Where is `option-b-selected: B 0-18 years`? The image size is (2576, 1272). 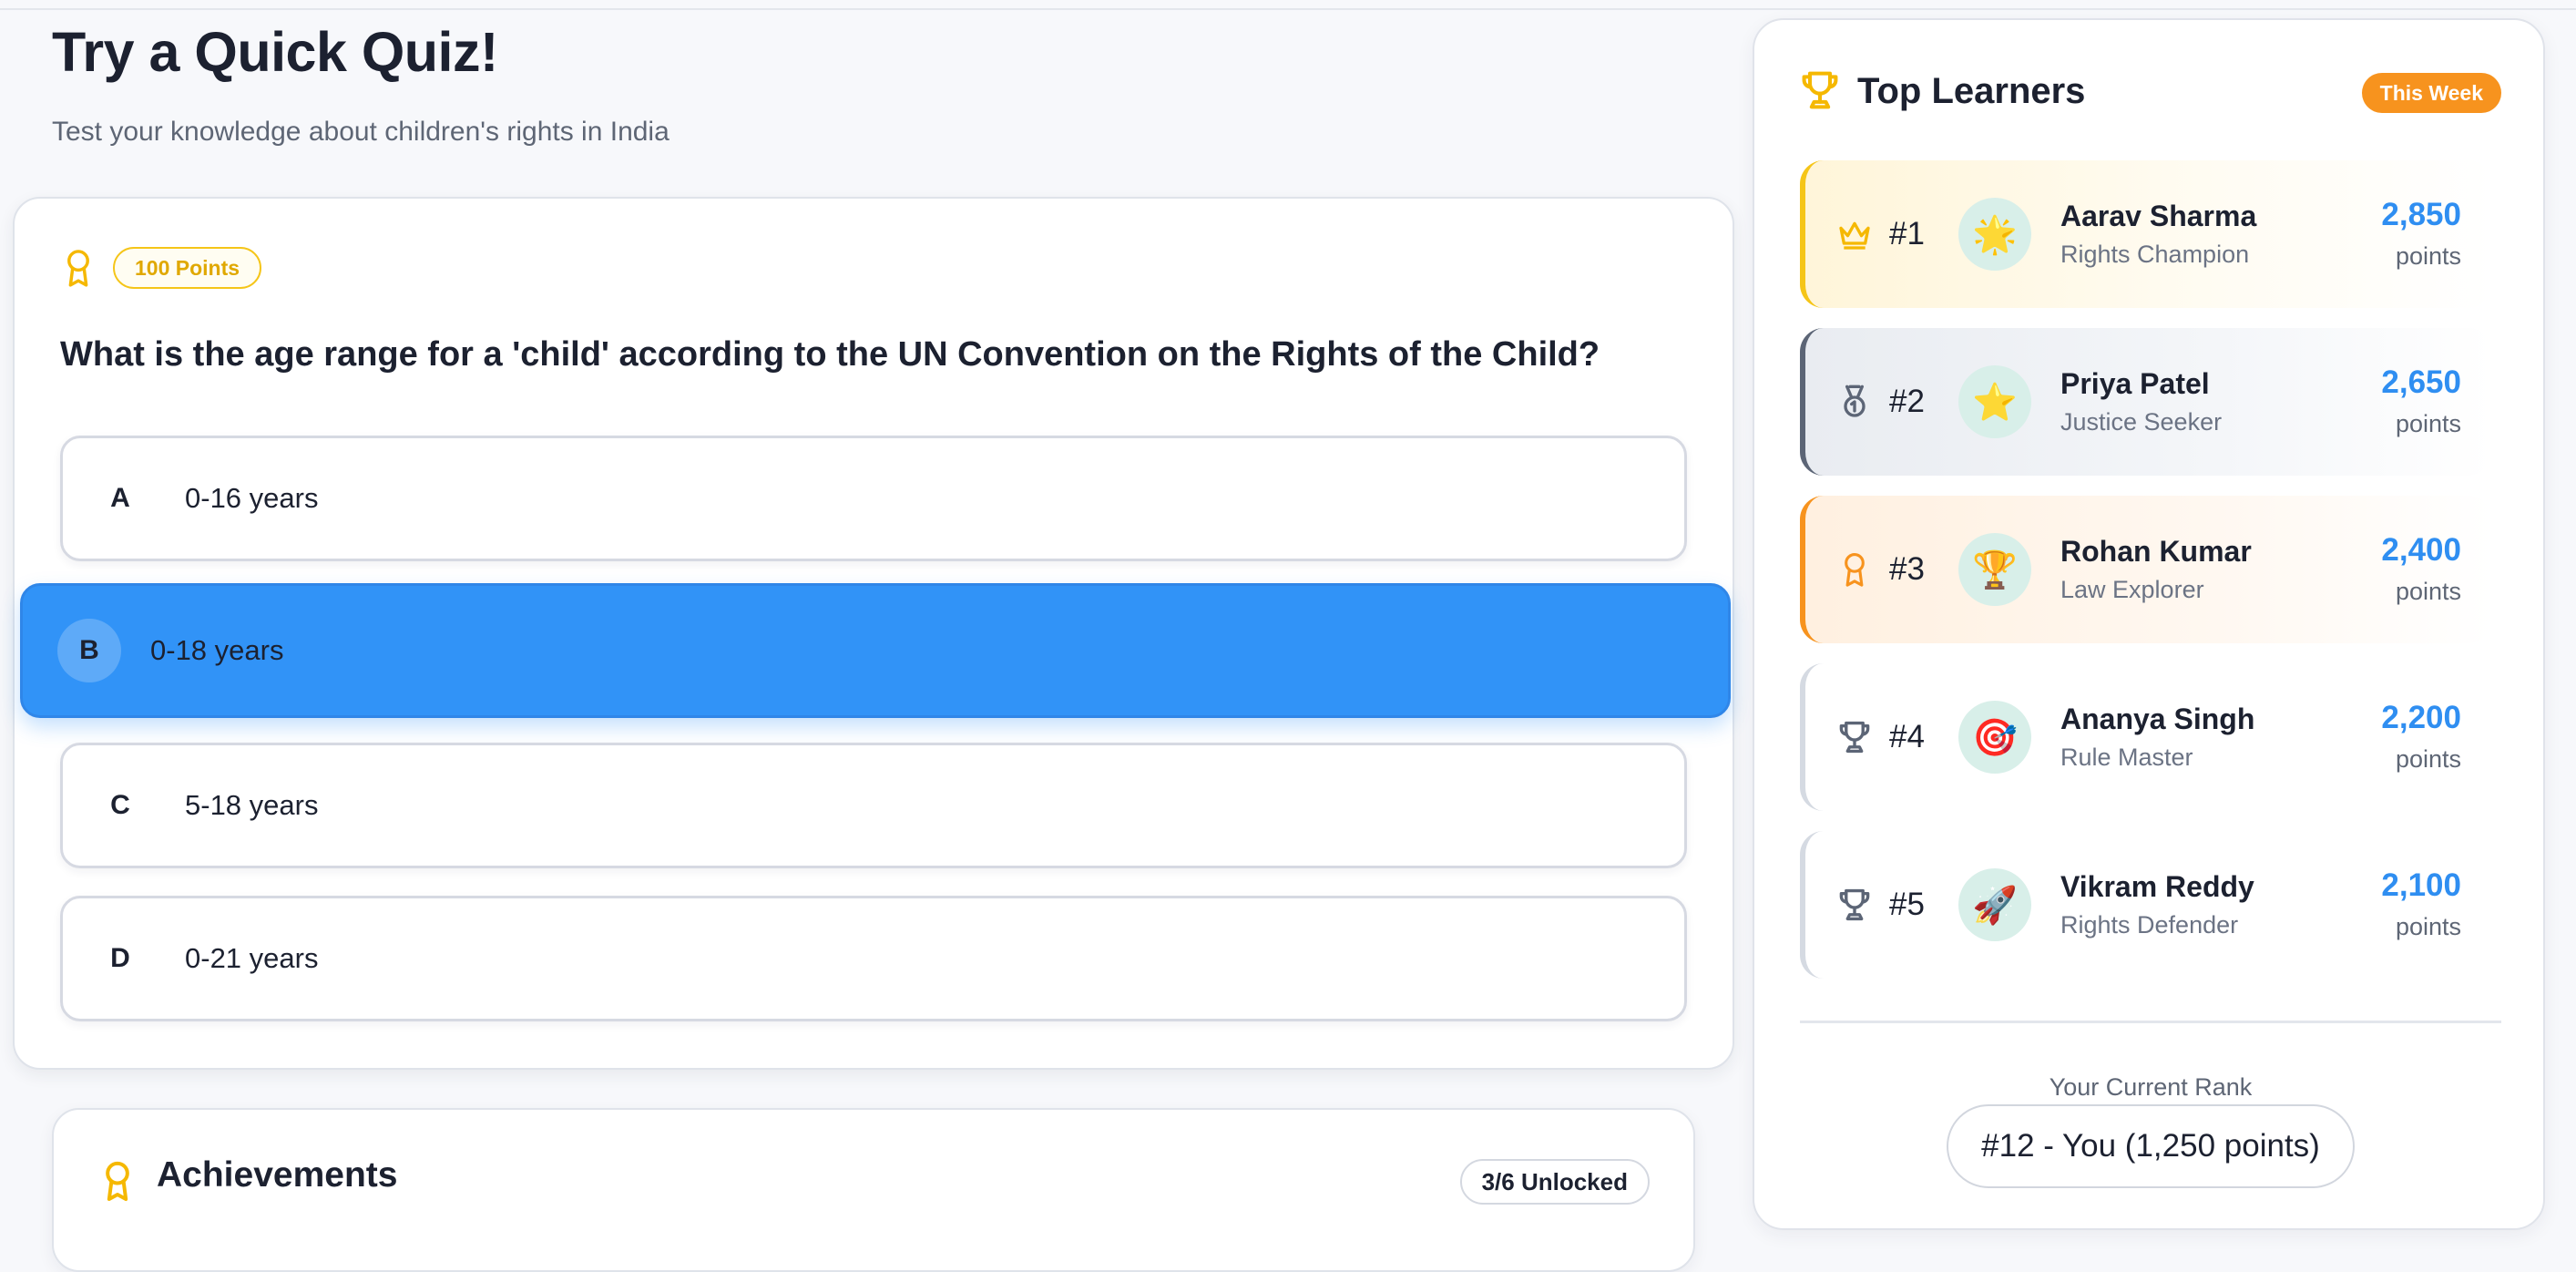
option-b-selected: B 0-18 years is located at coordinates (875, 650).